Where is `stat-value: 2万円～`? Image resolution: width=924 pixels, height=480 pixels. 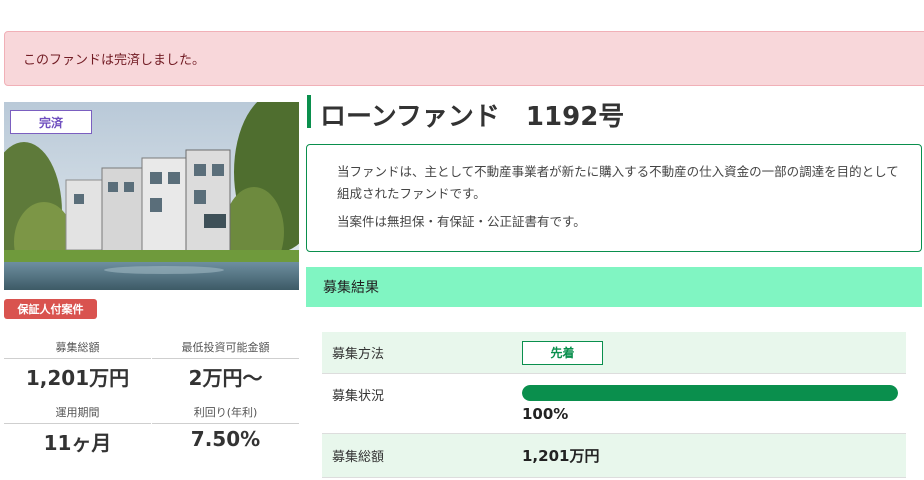
stat-value: 2万円～ is located at coordinates (225, 378).